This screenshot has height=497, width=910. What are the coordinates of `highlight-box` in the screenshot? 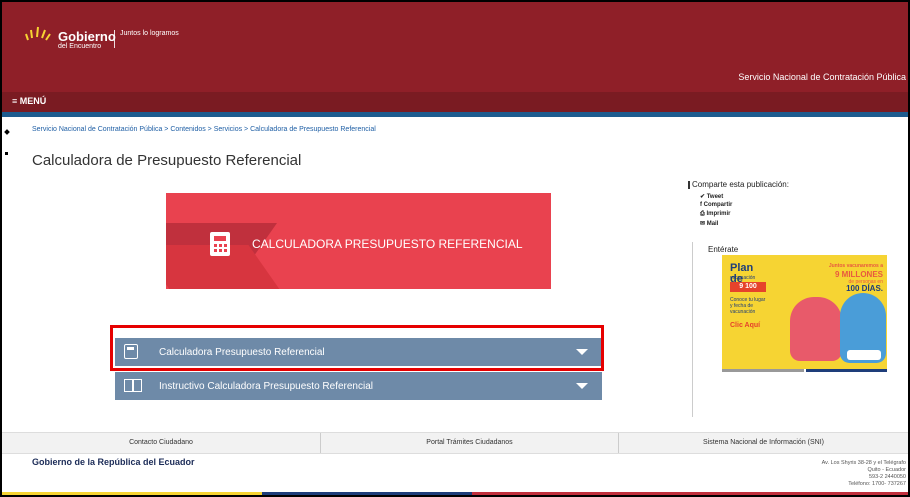 It's located at (357, 348).